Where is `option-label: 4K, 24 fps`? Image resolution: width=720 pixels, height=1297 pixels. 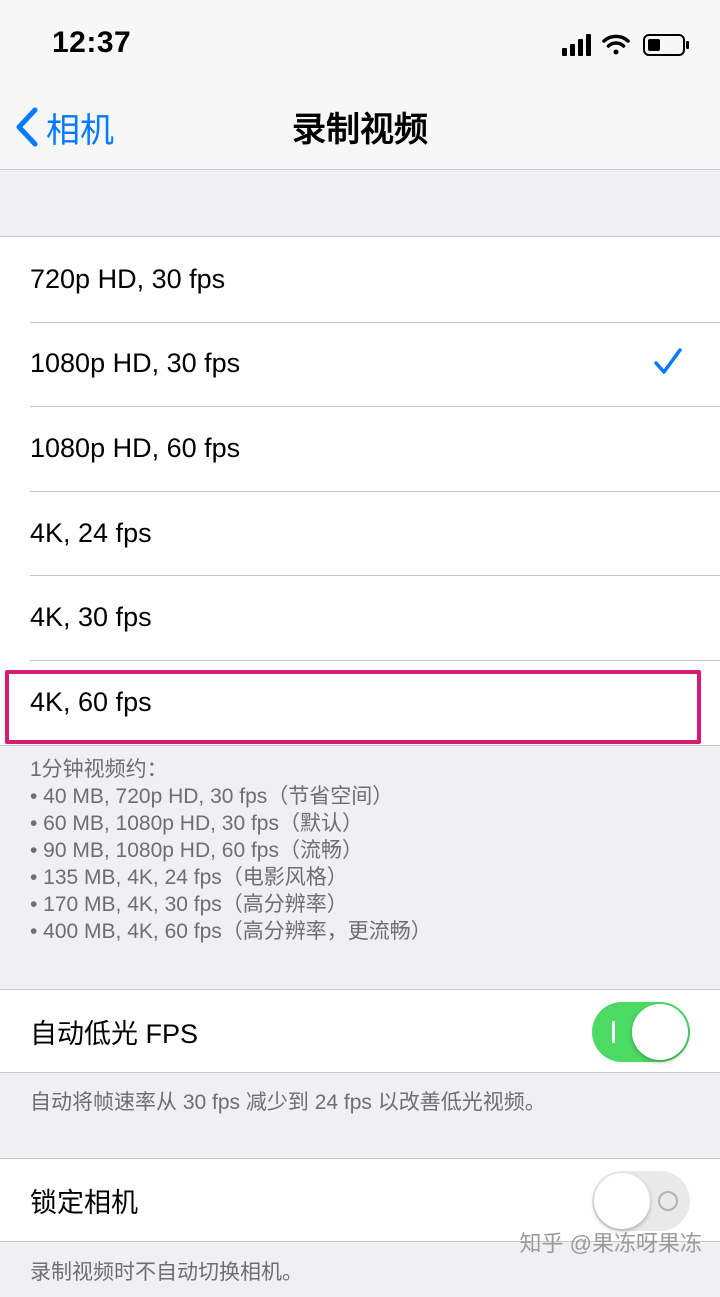 option-label: 4K, 24 fps is located at coordinates (91, 532).